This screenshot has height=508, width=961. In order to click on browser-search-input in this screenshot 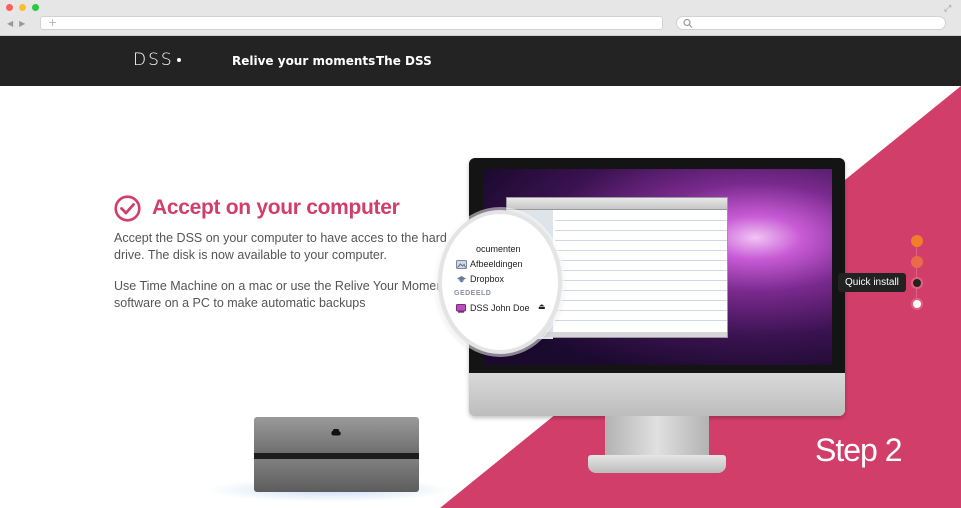, I will do `click(811, 23)`.